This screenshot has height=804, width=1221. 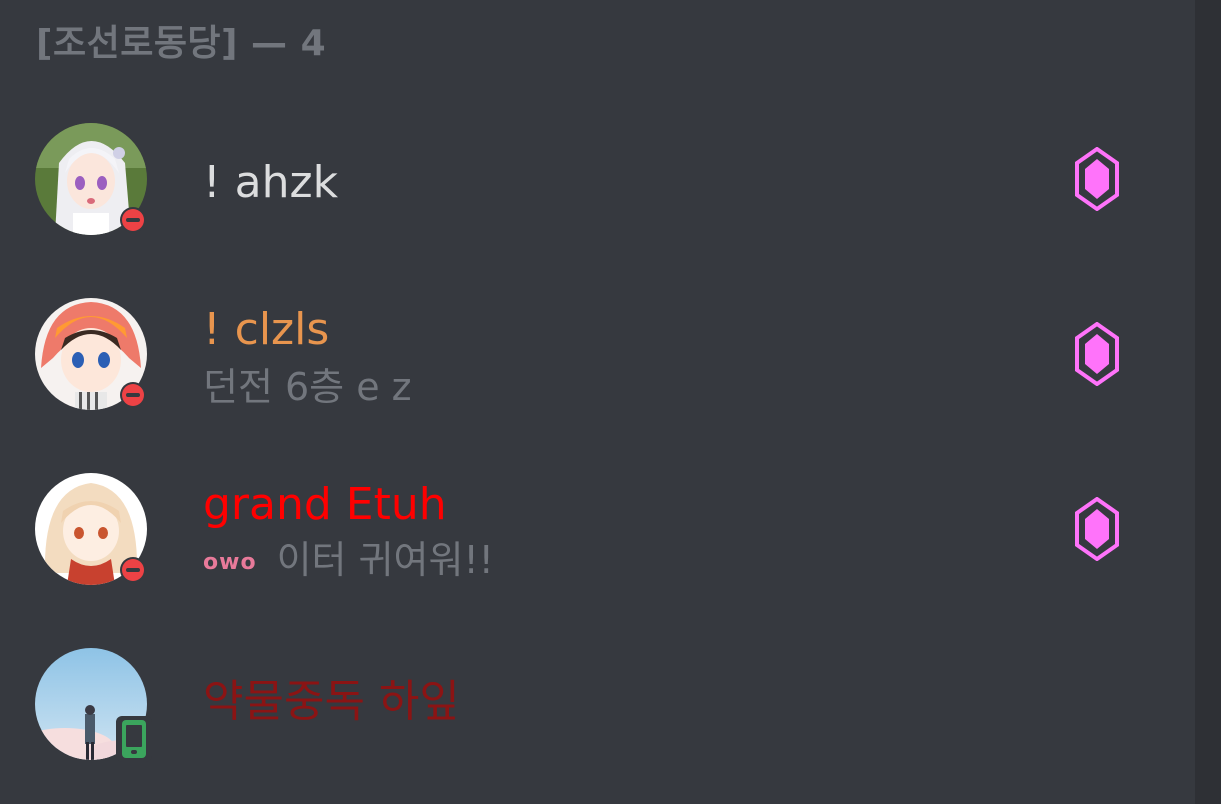 What do you see at coordinates (385, 560) in the screenshot?
I see `activity-text: 이터 귀여워!!` at bounding box center [385, 560].